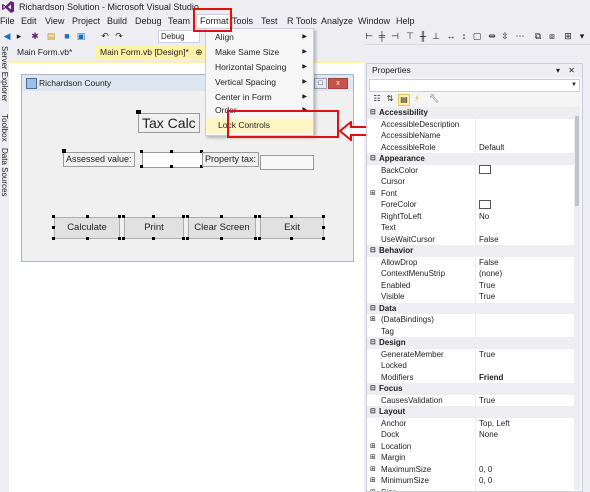 The image size is (590, 492). Describe the element at coordinates (473, 435) in the screenshot. I see `property-row: Dock None` at that location.